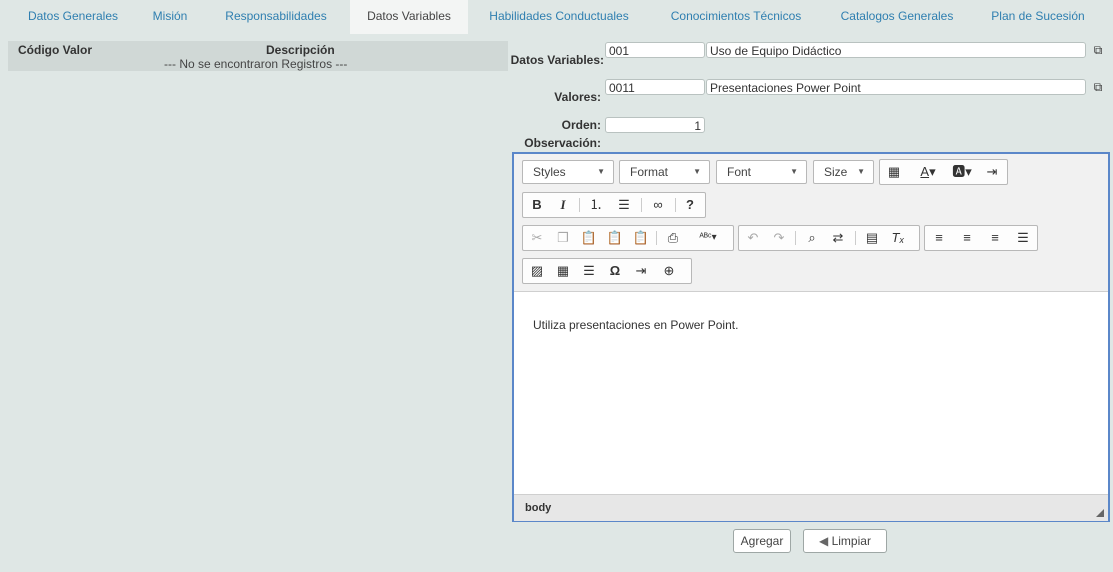 This screenshot has width=1113, height=572. What do you see at coordinates (962, 172) in the screenshot?
I see `background-color-icon: 🅰▾` at bounding box center [962, 172].